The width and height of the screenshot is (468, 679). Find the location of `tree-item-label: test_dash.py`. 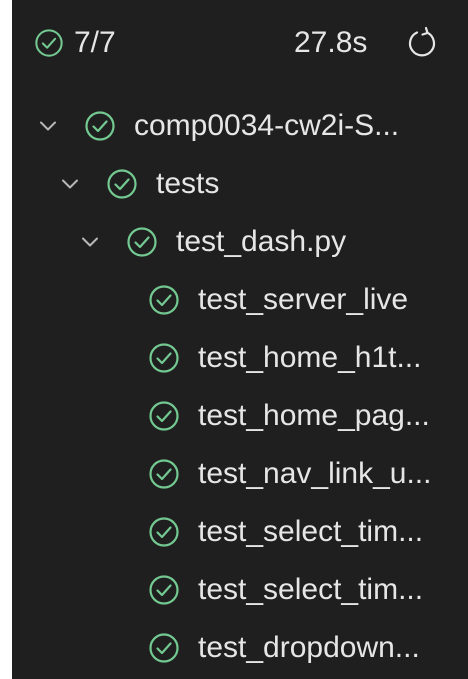

tree-item-label: test_dash.py is located at coordinates (261, 241).